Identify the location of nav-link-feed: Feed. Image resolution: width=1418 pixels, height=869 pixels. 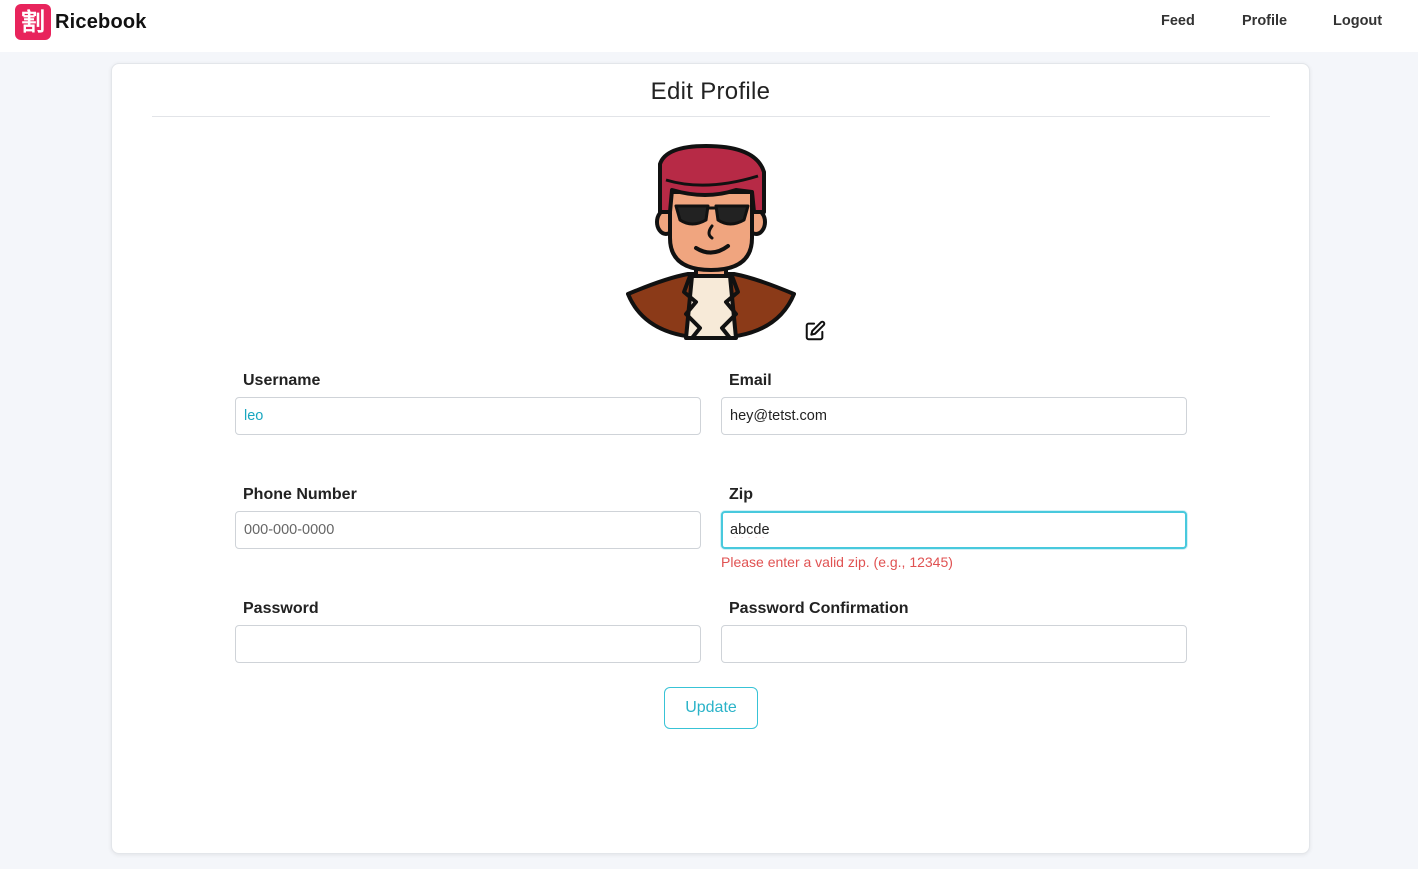
(1178, 21).